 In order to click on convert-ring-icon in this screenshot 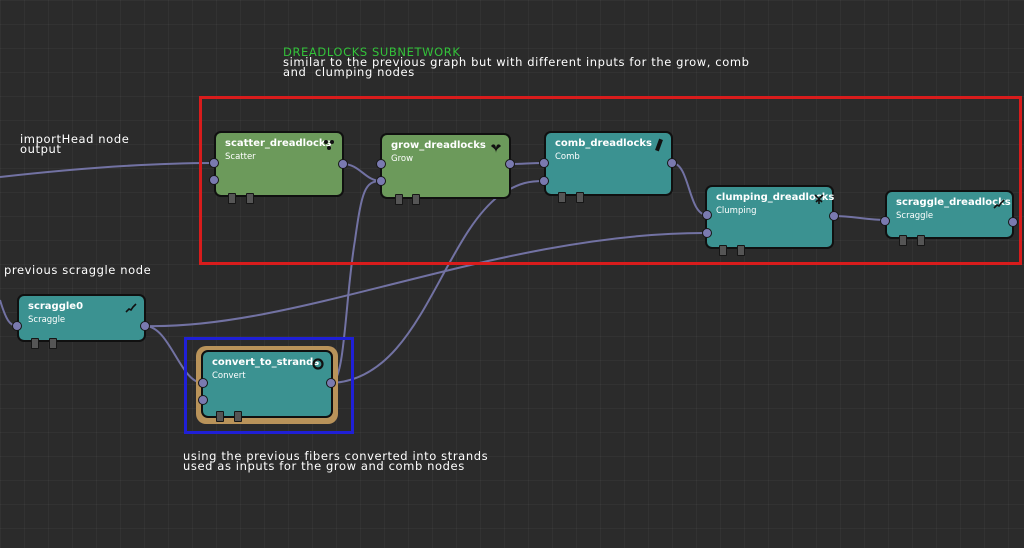, I will do `click(318, 364)`.